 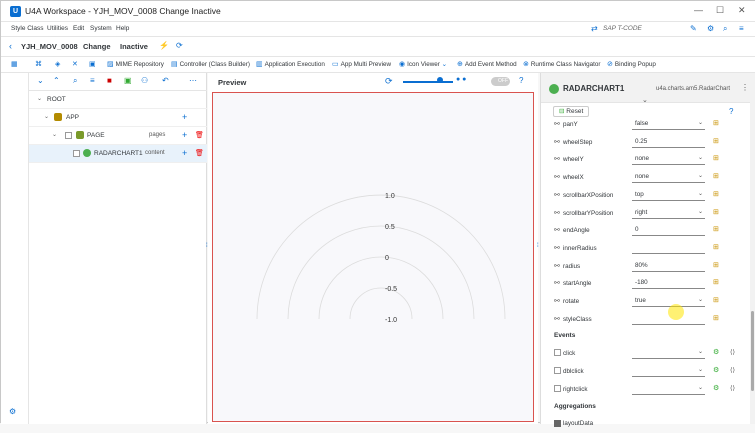 What do you see at coordinates (56, 80) in the screenshot?
I see `collapse-all-icon: ⌃` at bounding box center [56, 80].